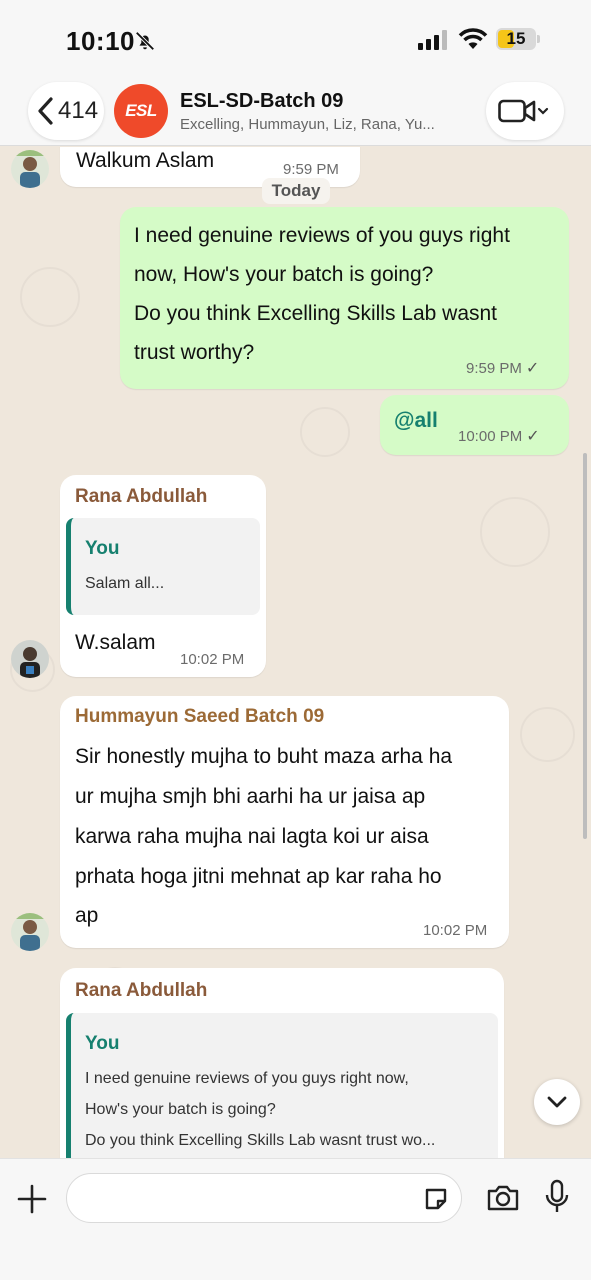  I want to click on battery-icon: 15, so click(518, 39).